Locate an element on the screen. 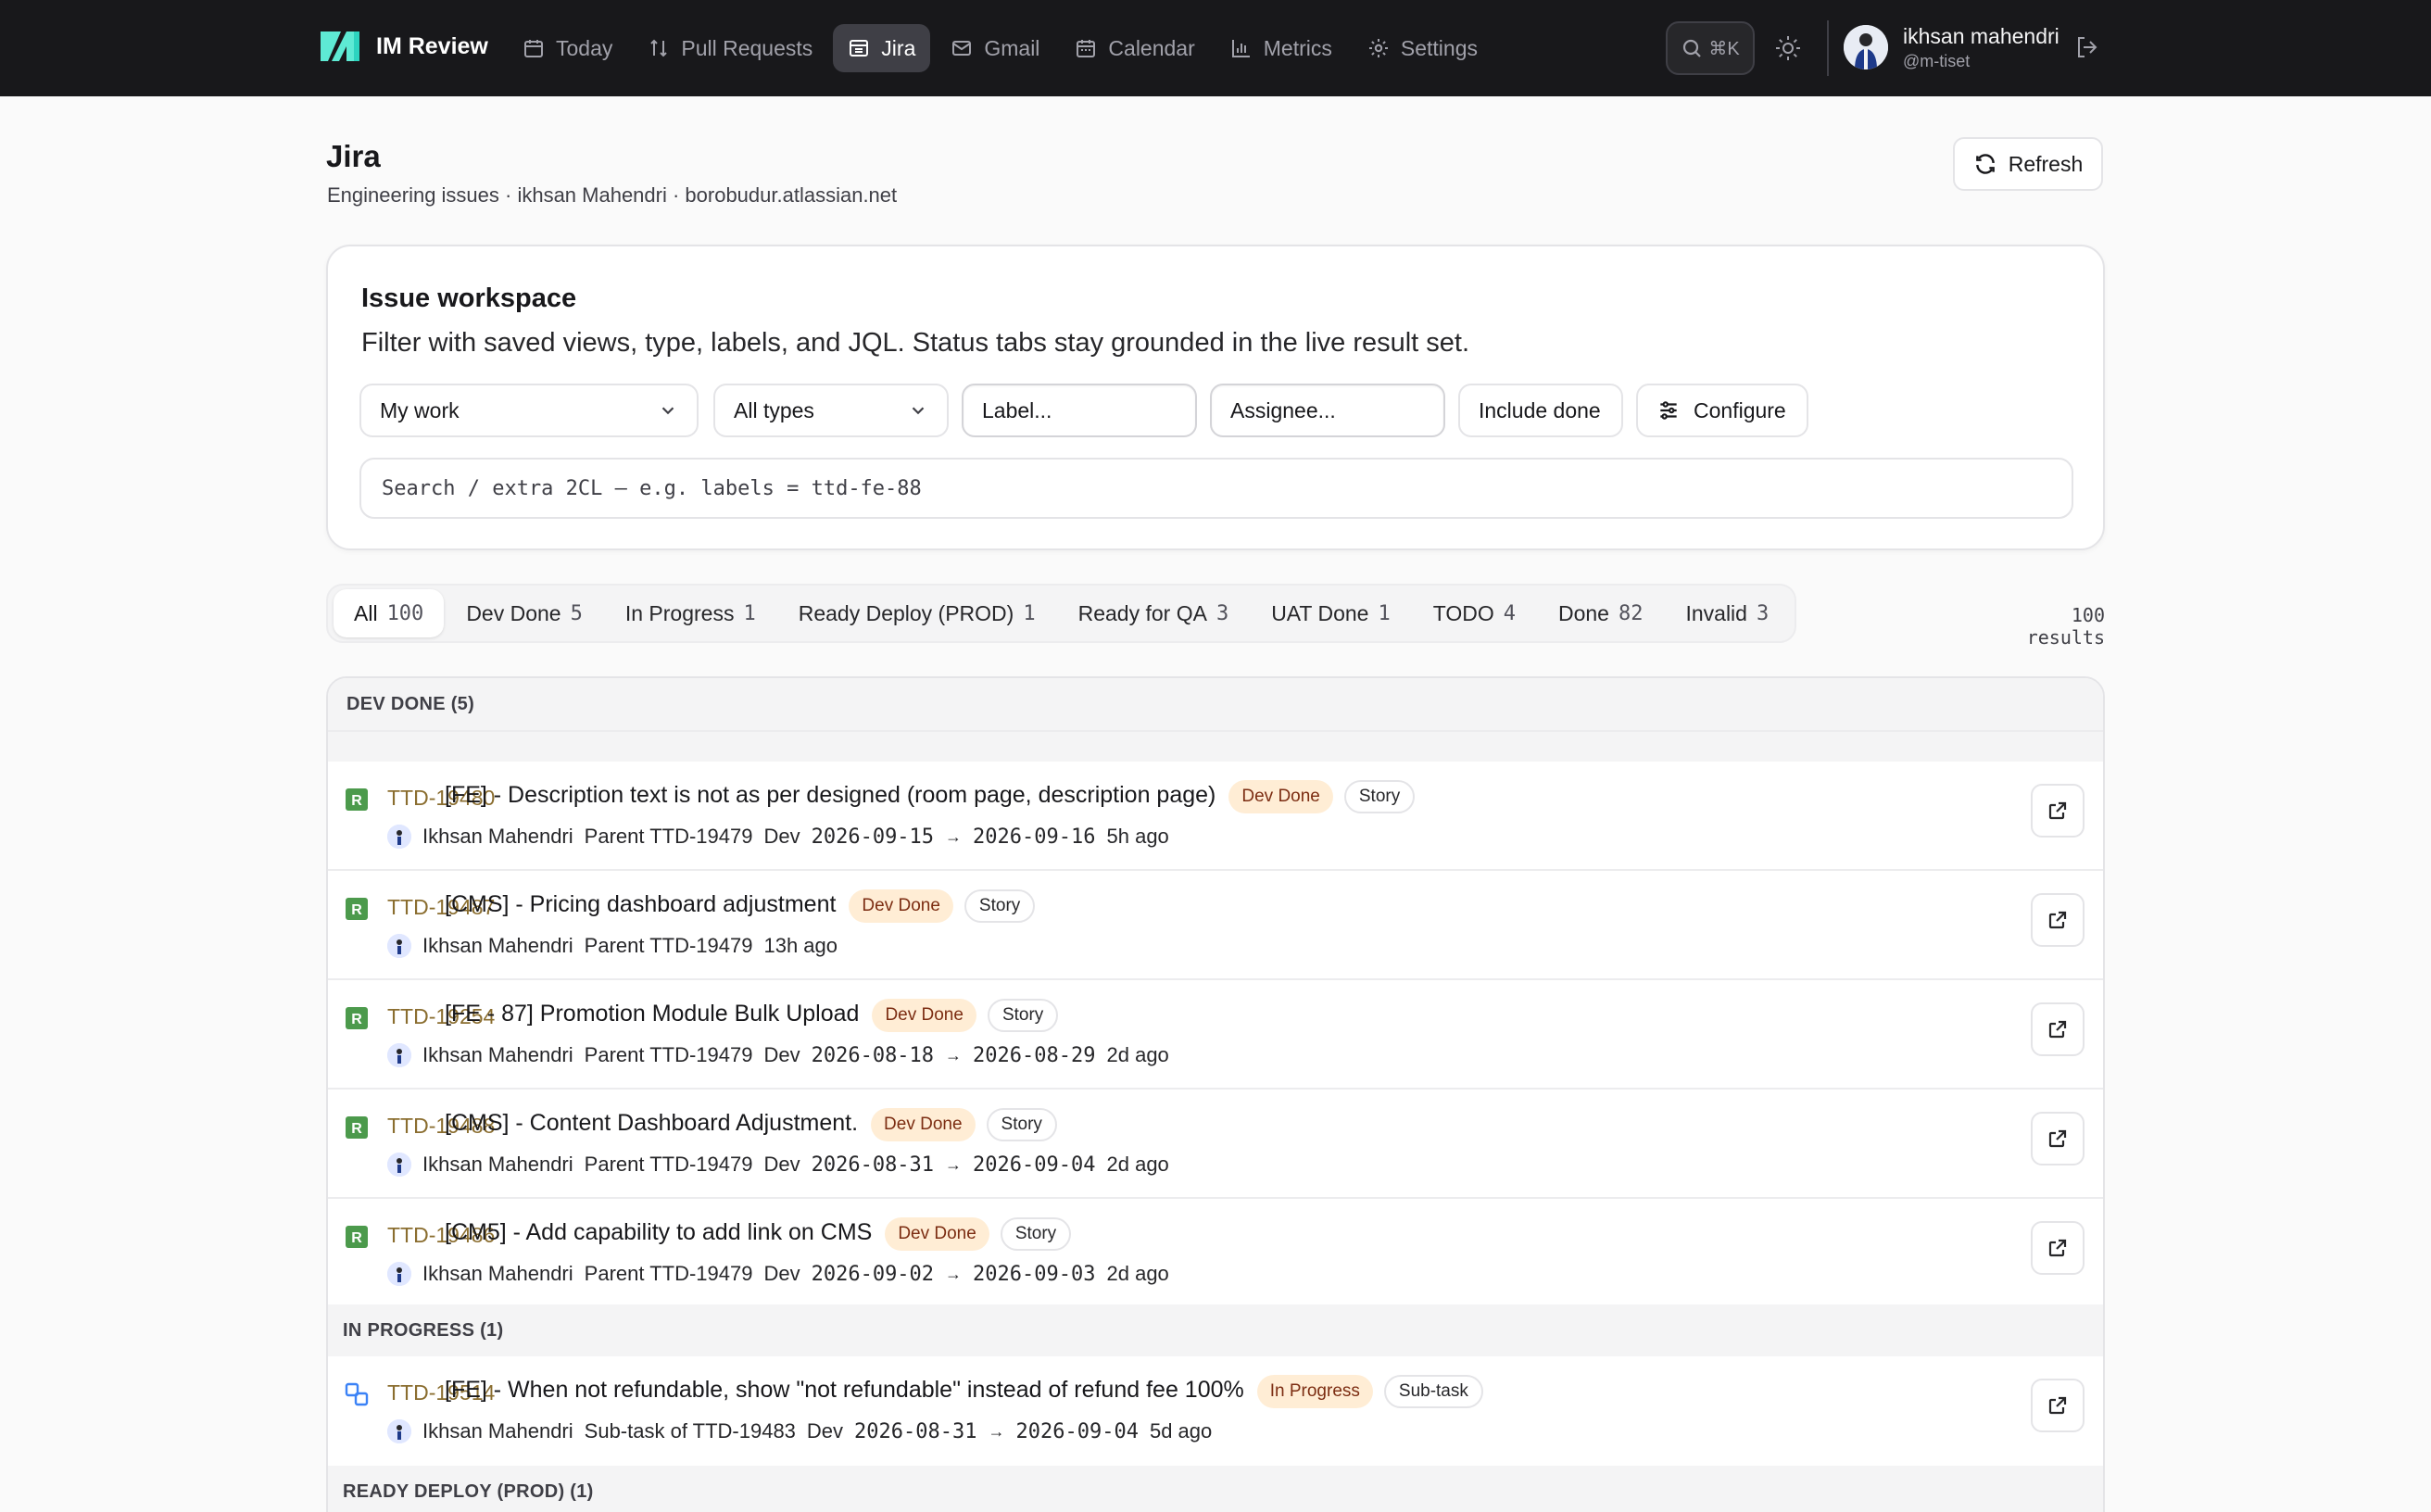 The width and height of the screenshot is (2431, 1512). configure-button: Configure is located at coordinates (1722, 410).